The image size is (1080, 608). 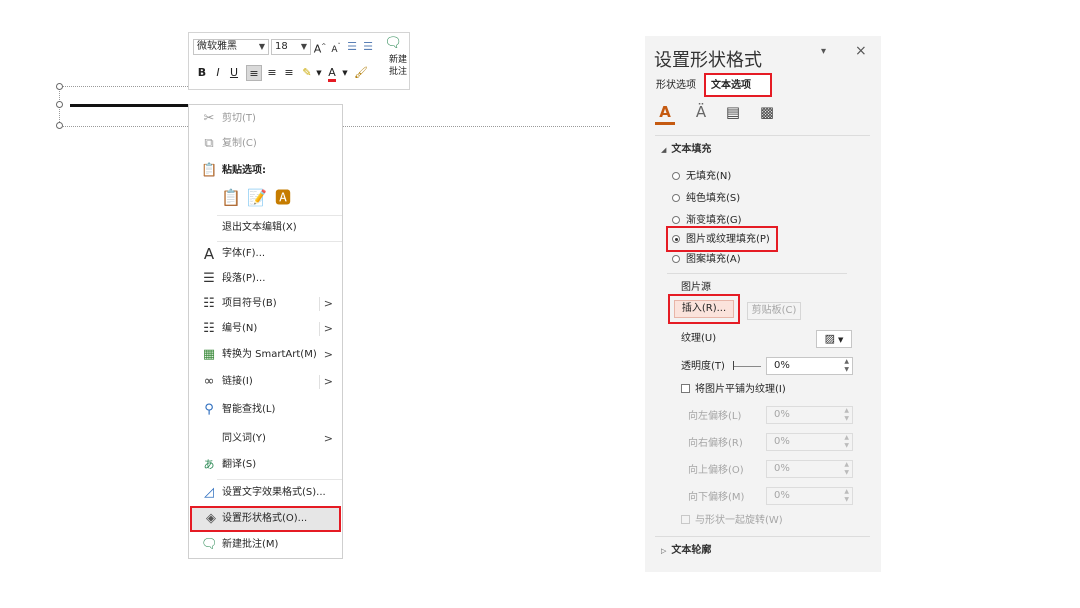 What do you see at coordinates (732, 521) in the screenshot?
I see `rotate-with-shape-checkbox: 与形状一起旋转(W)` at bounding box center [732, 521].